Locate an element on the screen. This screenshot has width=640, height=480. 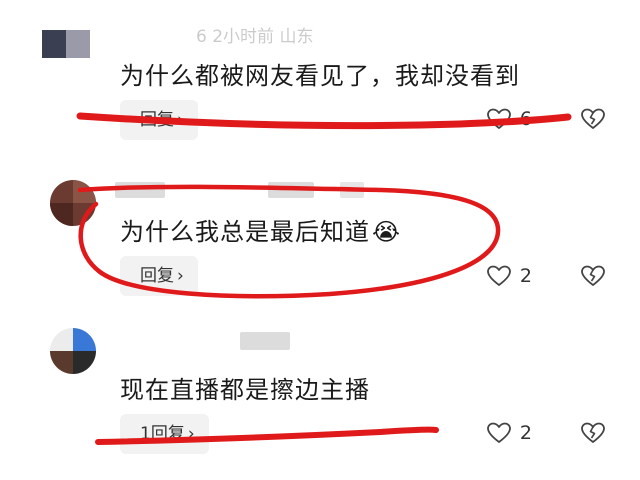
comment-text: 现在直播都是擦边主播 is located at coordinates (245, 390).